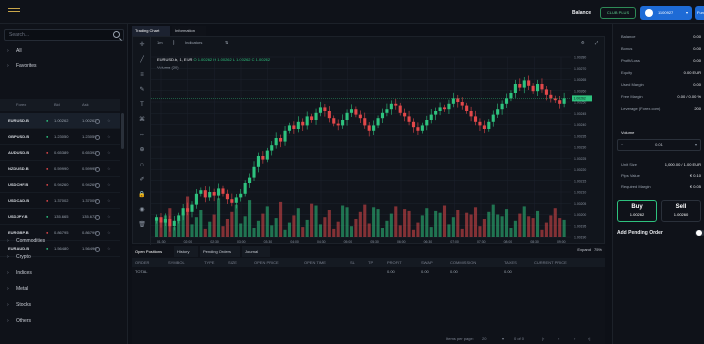 The height and width of the screenshot is (344, 704). I want to click on tab-journal: Journal, so click(256, 251).